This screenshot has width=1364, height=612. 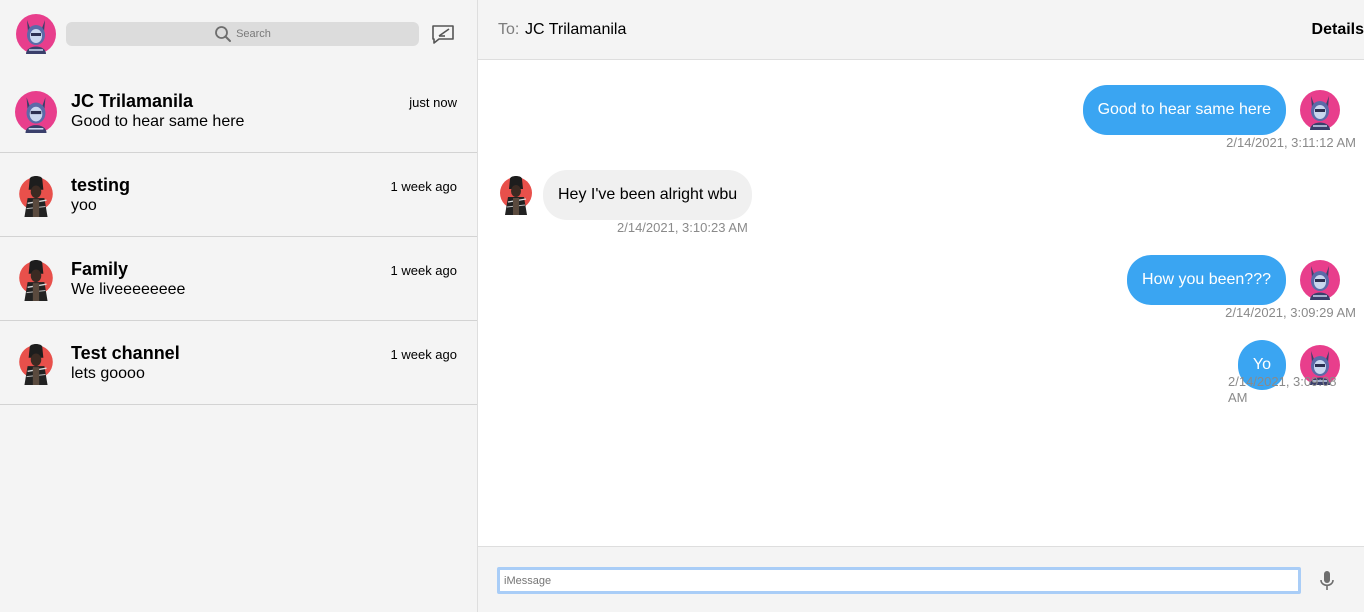 I want to click on search-placeholder: Search, so click(x=253, y=34).